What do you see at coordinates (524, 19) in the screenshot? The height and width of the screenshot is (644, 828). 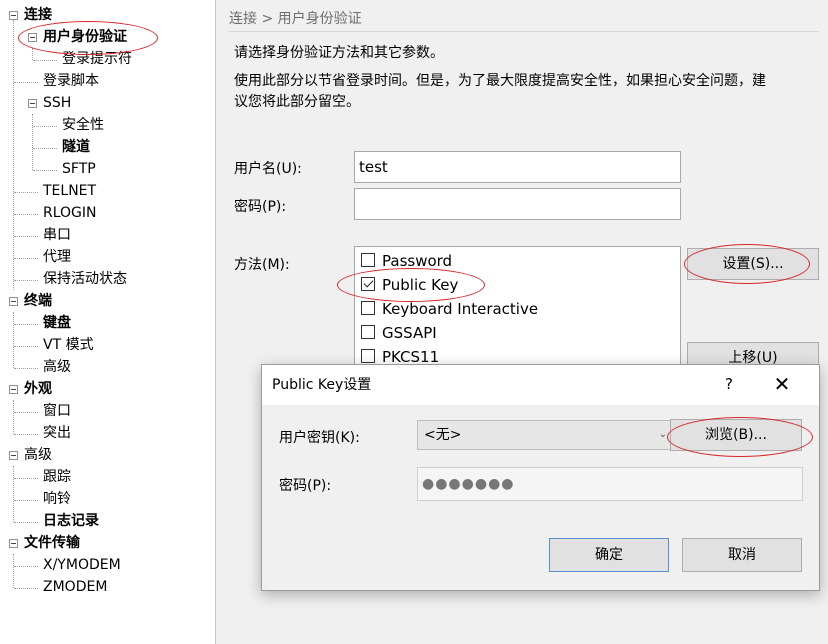 I see `breadcrumb: 连接 > 用户身份验证` at bounding box center [524, 19].